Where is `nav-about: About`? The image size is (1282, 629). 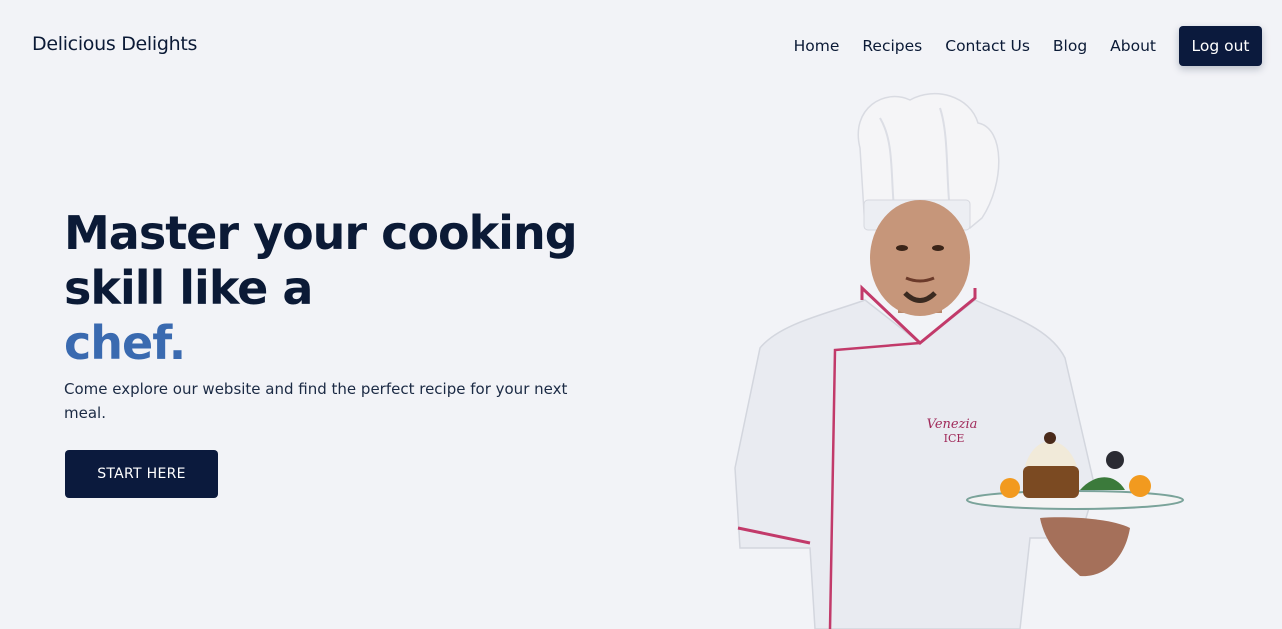 nav-about: About is located at coordinates (1133, 46).